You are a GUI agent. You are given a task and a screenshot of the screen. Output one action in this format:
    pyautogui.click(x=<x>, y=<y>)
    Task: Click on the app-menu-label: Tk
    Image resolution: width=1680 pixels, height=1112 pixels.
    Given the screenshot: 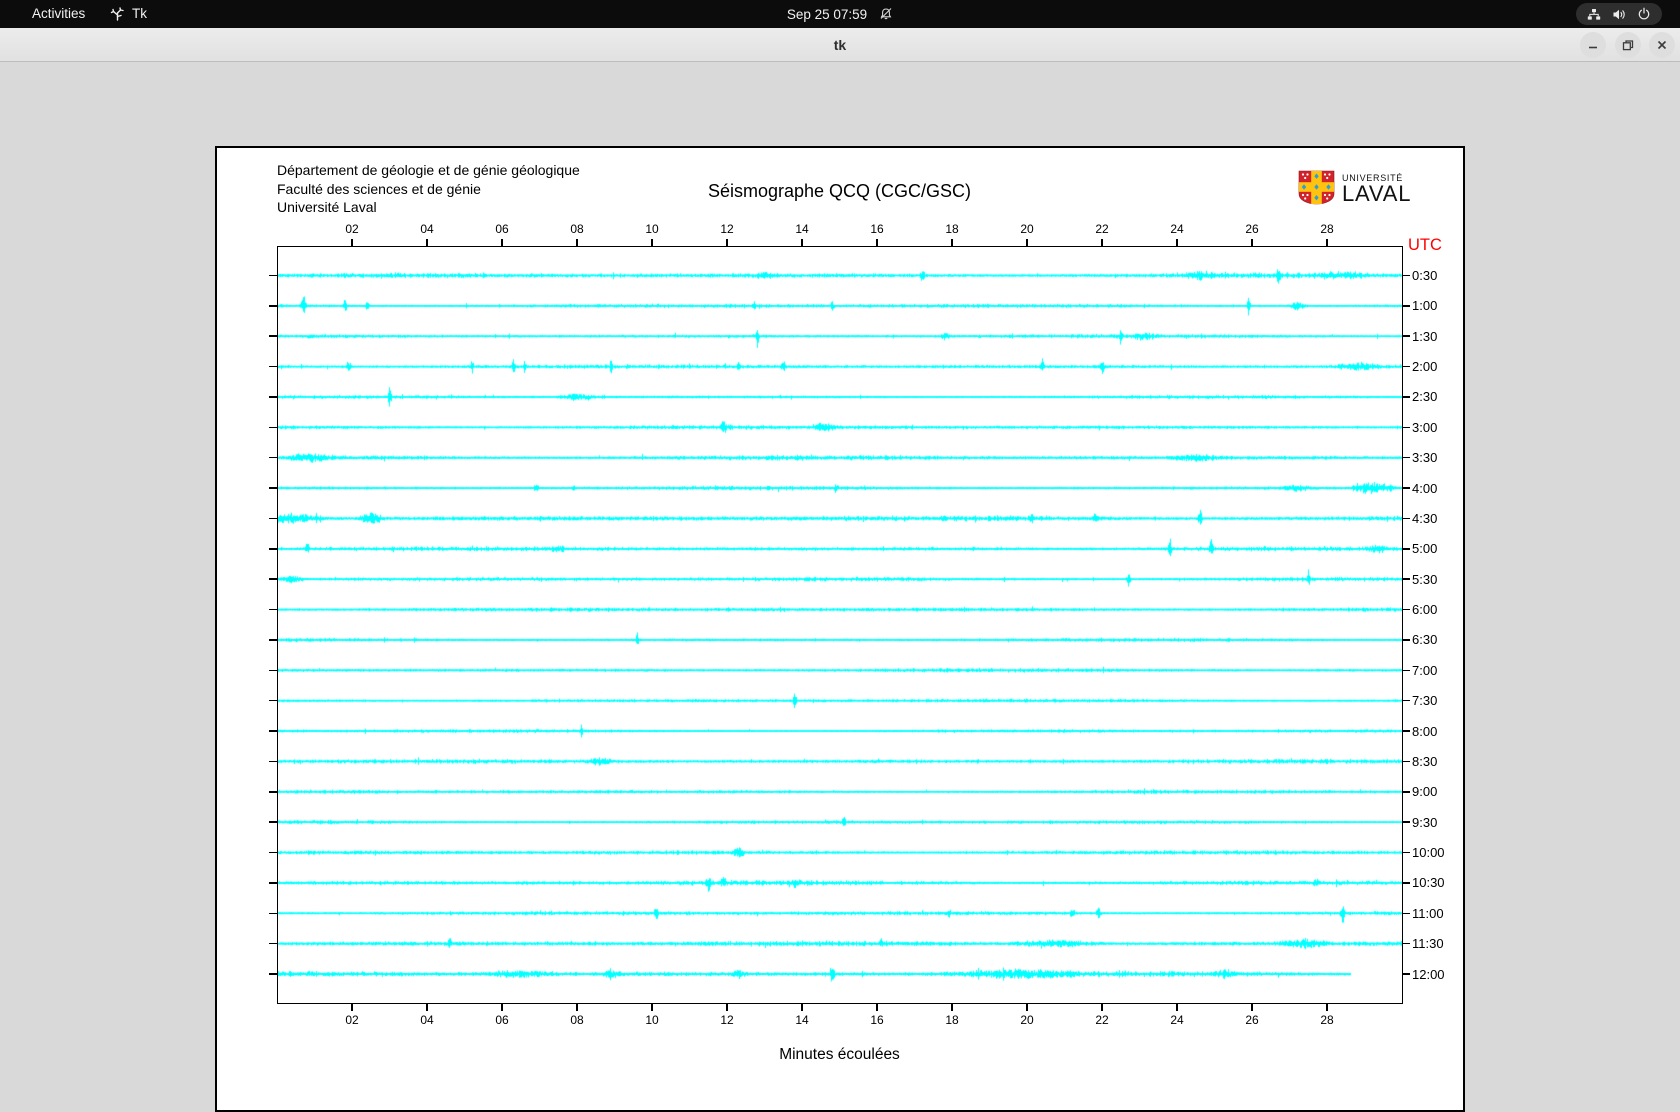 What is the action you would take?
    pyautogui.click(x=139, y=13)
    